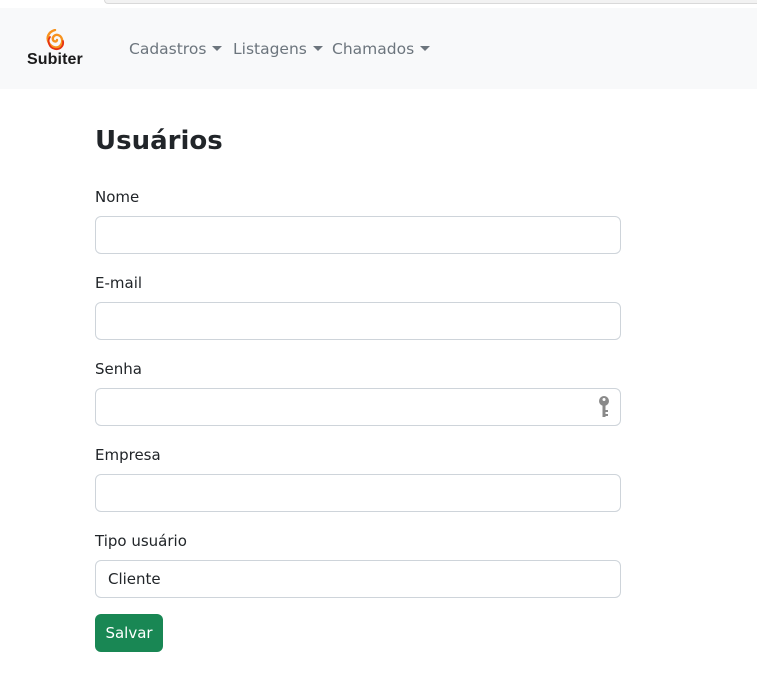 The height and width of the screenshot is (685, 757). I want to click on tipo-usuario-label: Tipo usuário, so click(141, 541).